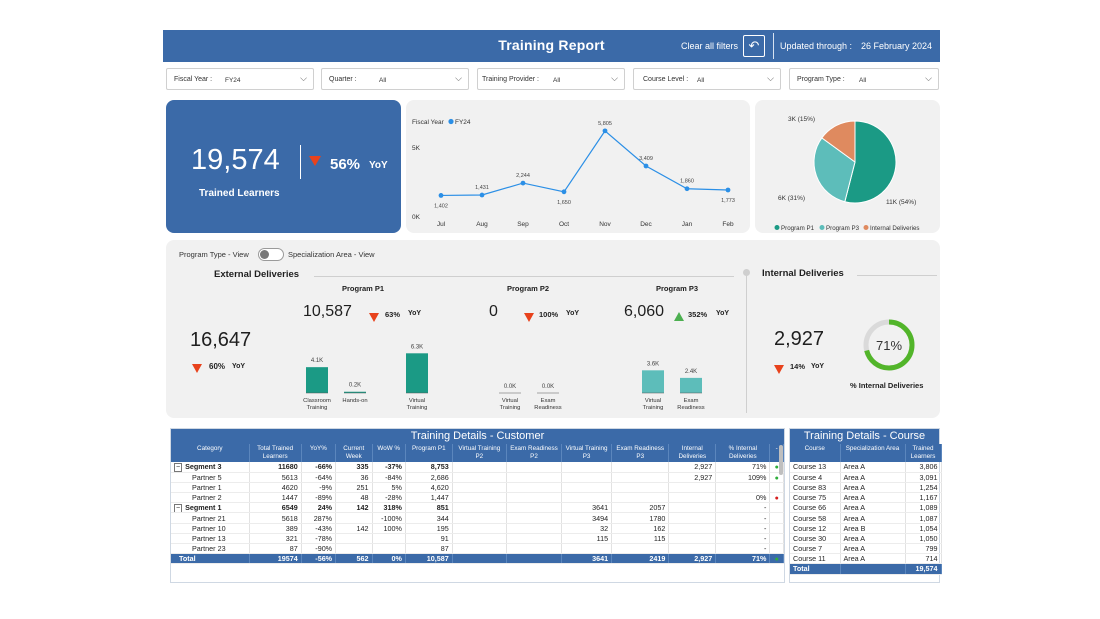  What do you see at coordinates (458, 78) in the screenshot?
I see `chevron-down-icon: ⌵` at bounding box center [458, 78].